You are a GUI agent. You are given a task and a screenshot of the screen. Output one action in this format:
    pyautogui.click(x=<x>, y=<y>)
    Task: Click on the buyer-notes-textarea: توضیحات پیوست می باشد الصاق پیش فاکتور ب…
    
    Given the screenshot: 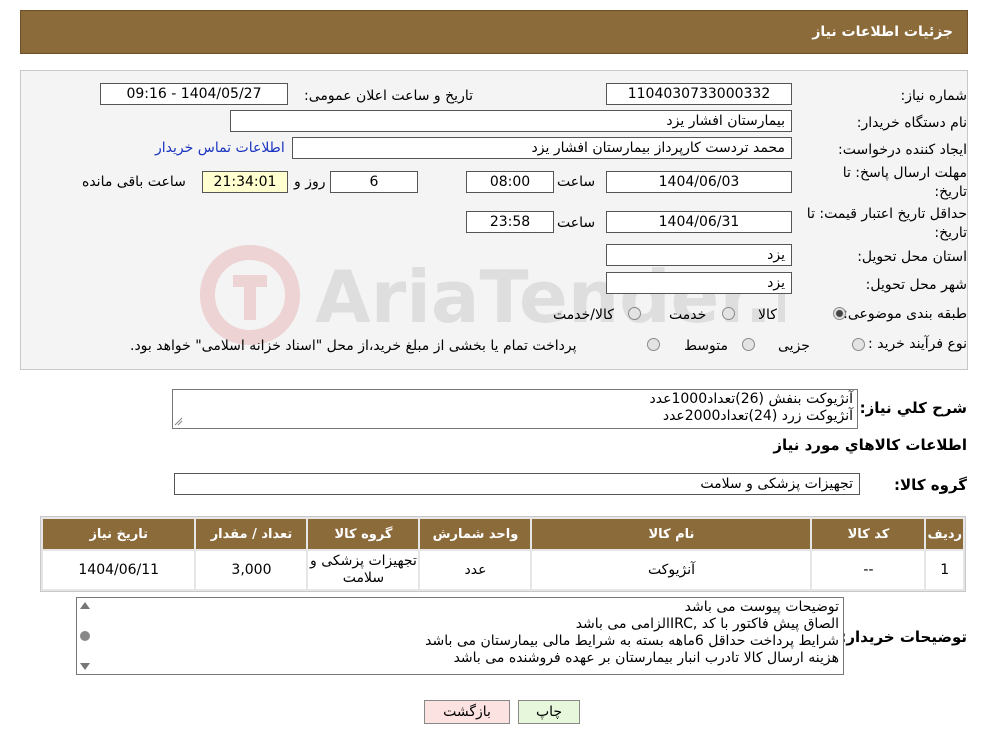 What is the action you would take?
    pyautogui.click(x=460, y=636)
    